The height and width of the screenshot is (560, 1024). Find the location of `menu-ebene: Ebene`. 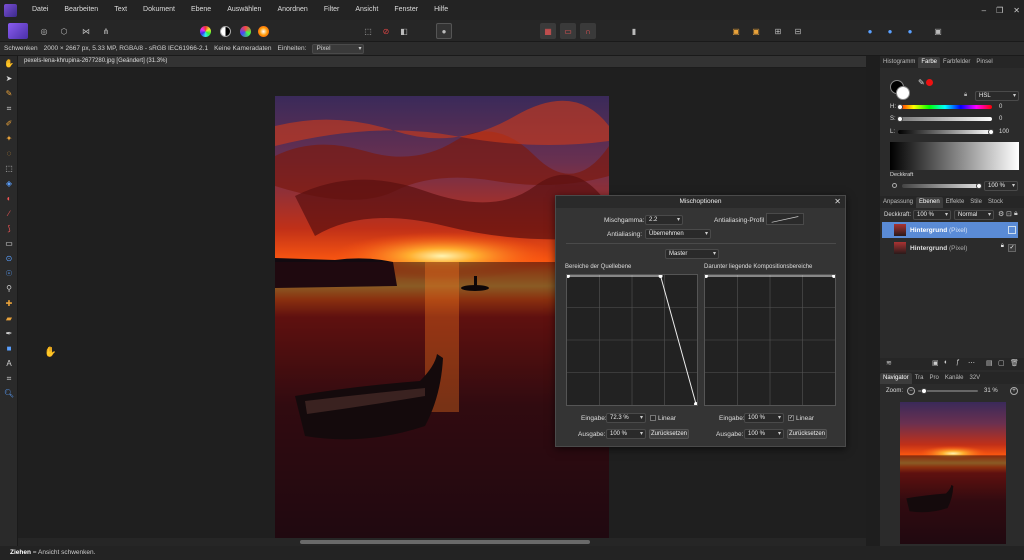

menu-ebene: Ebene is located at coordinates (201, 10).